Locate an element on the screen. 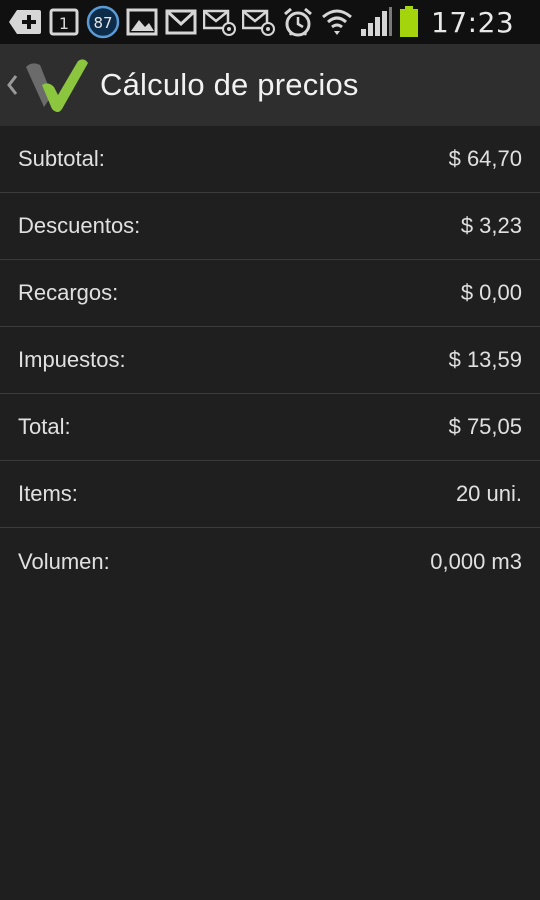 This screenshot has width=540, height=900. items-value: 20 uni. is located at coordinates (488, 493).